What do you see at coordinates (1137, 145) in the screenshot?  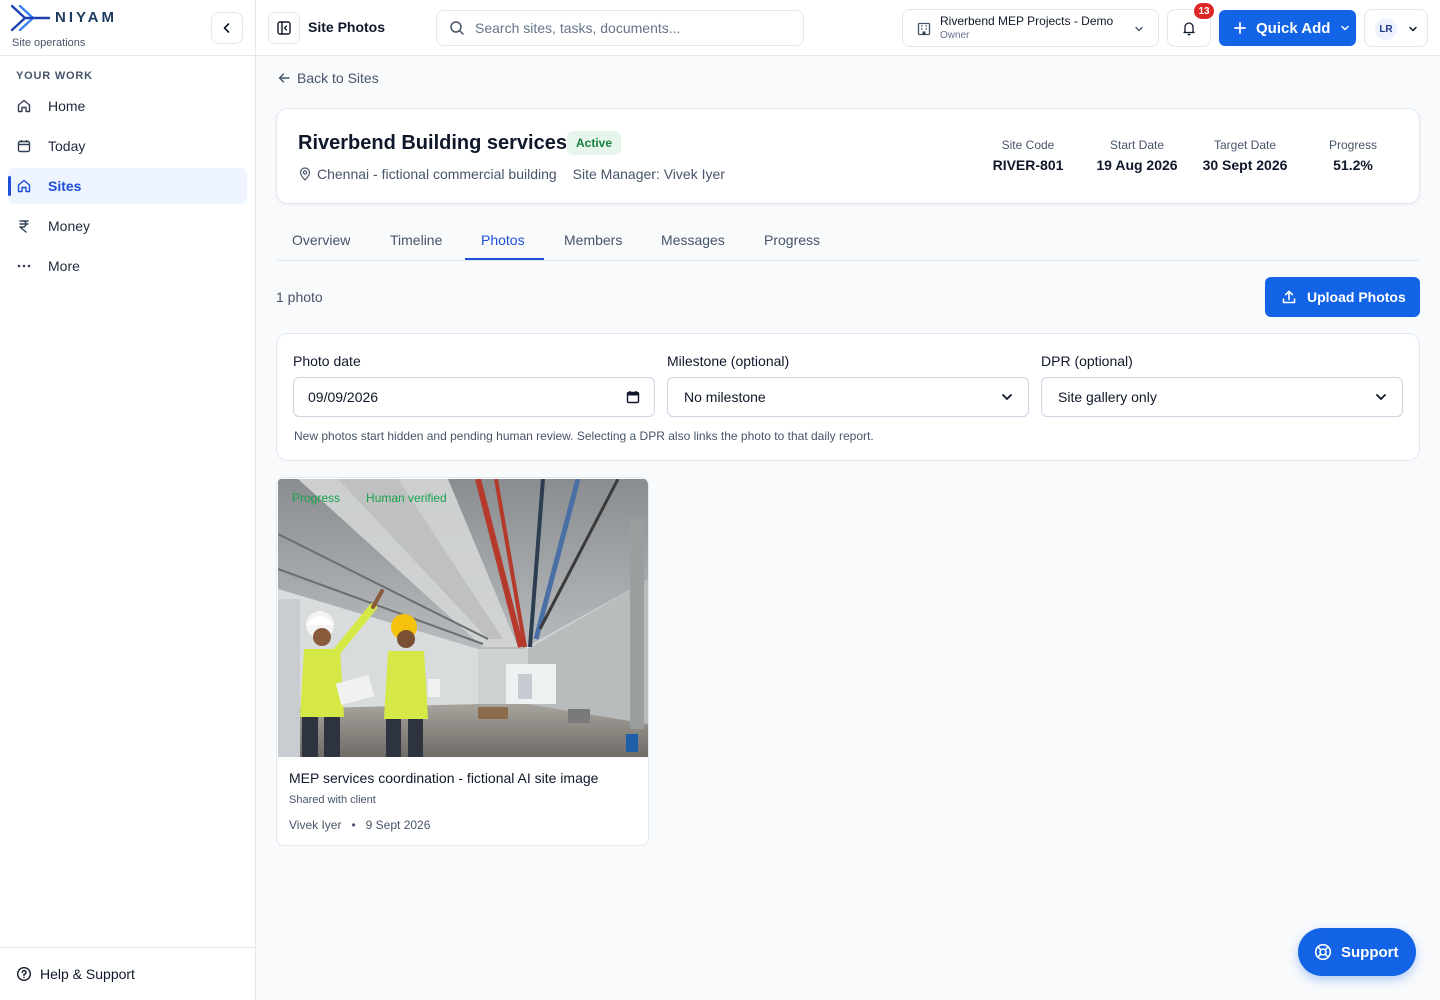 I see `stat-label: Start Date` at bounding box center [1137, 145].